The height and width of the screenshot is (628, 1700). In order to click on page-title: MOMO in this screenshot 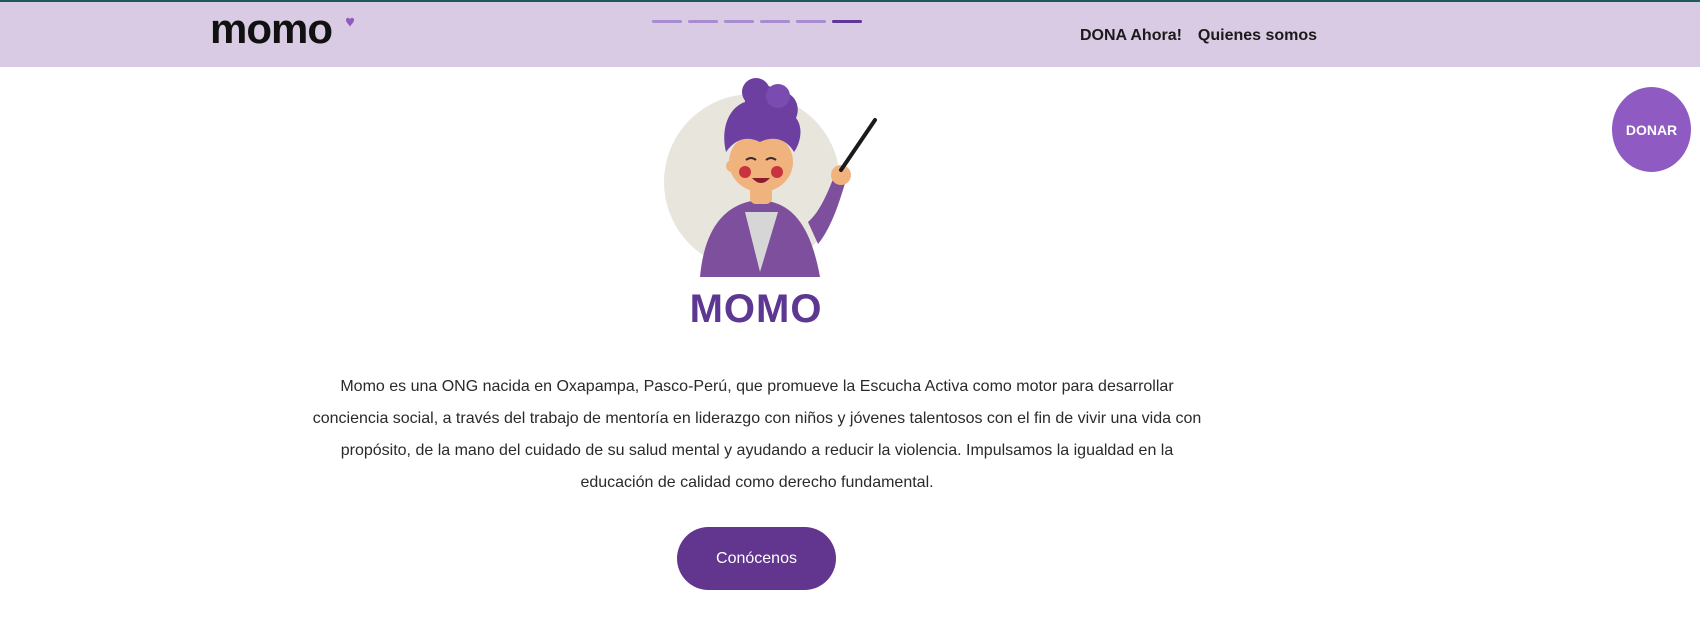, I will do `click(756, 309)`.